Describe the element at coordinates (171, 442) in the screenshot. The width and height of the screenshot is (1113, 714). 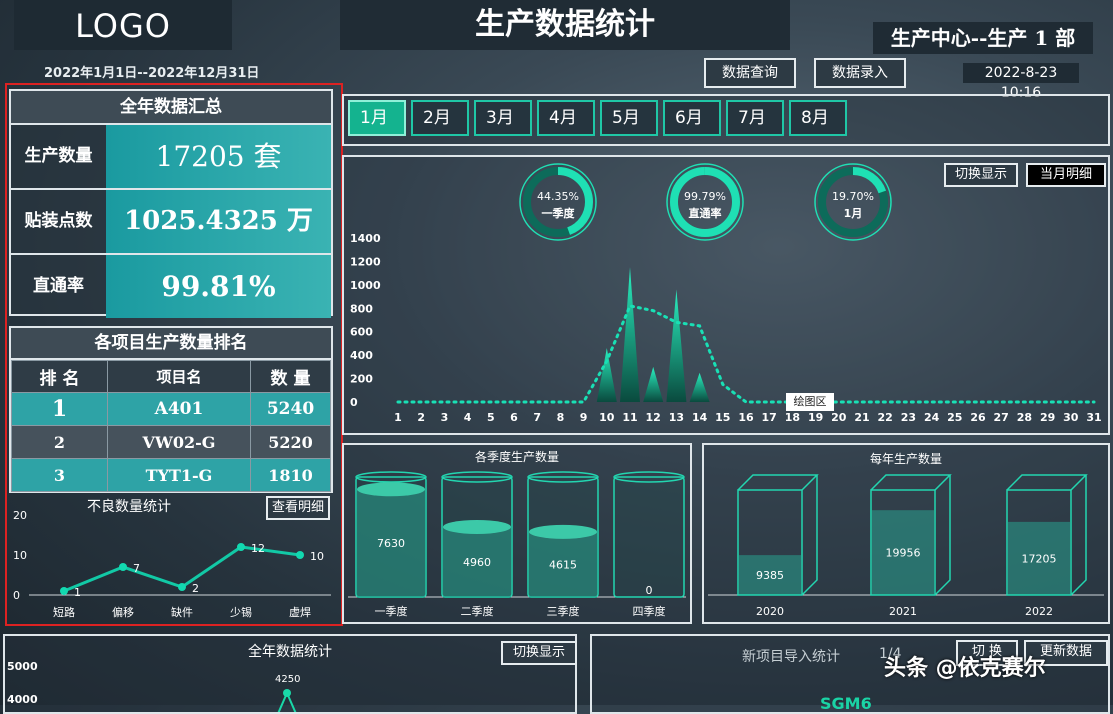
I see `table-row: 2 VW02-G 5220` at that location.